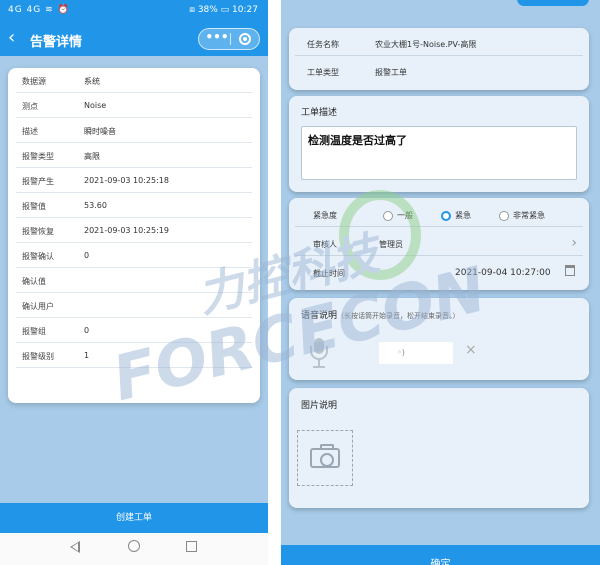  I want to click on confirm-button: 确定, so click(440, 555).